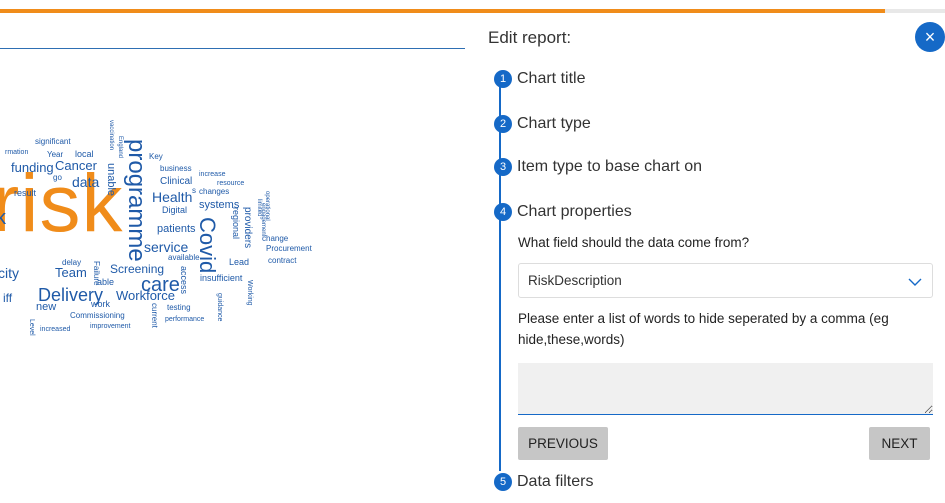 The height and width of the screenshot is (503, 945). What do you see at coordinates (575, 280) in the screenshot?
I see `data-field-value: RiskDescription` at bounding box center [575, 280].